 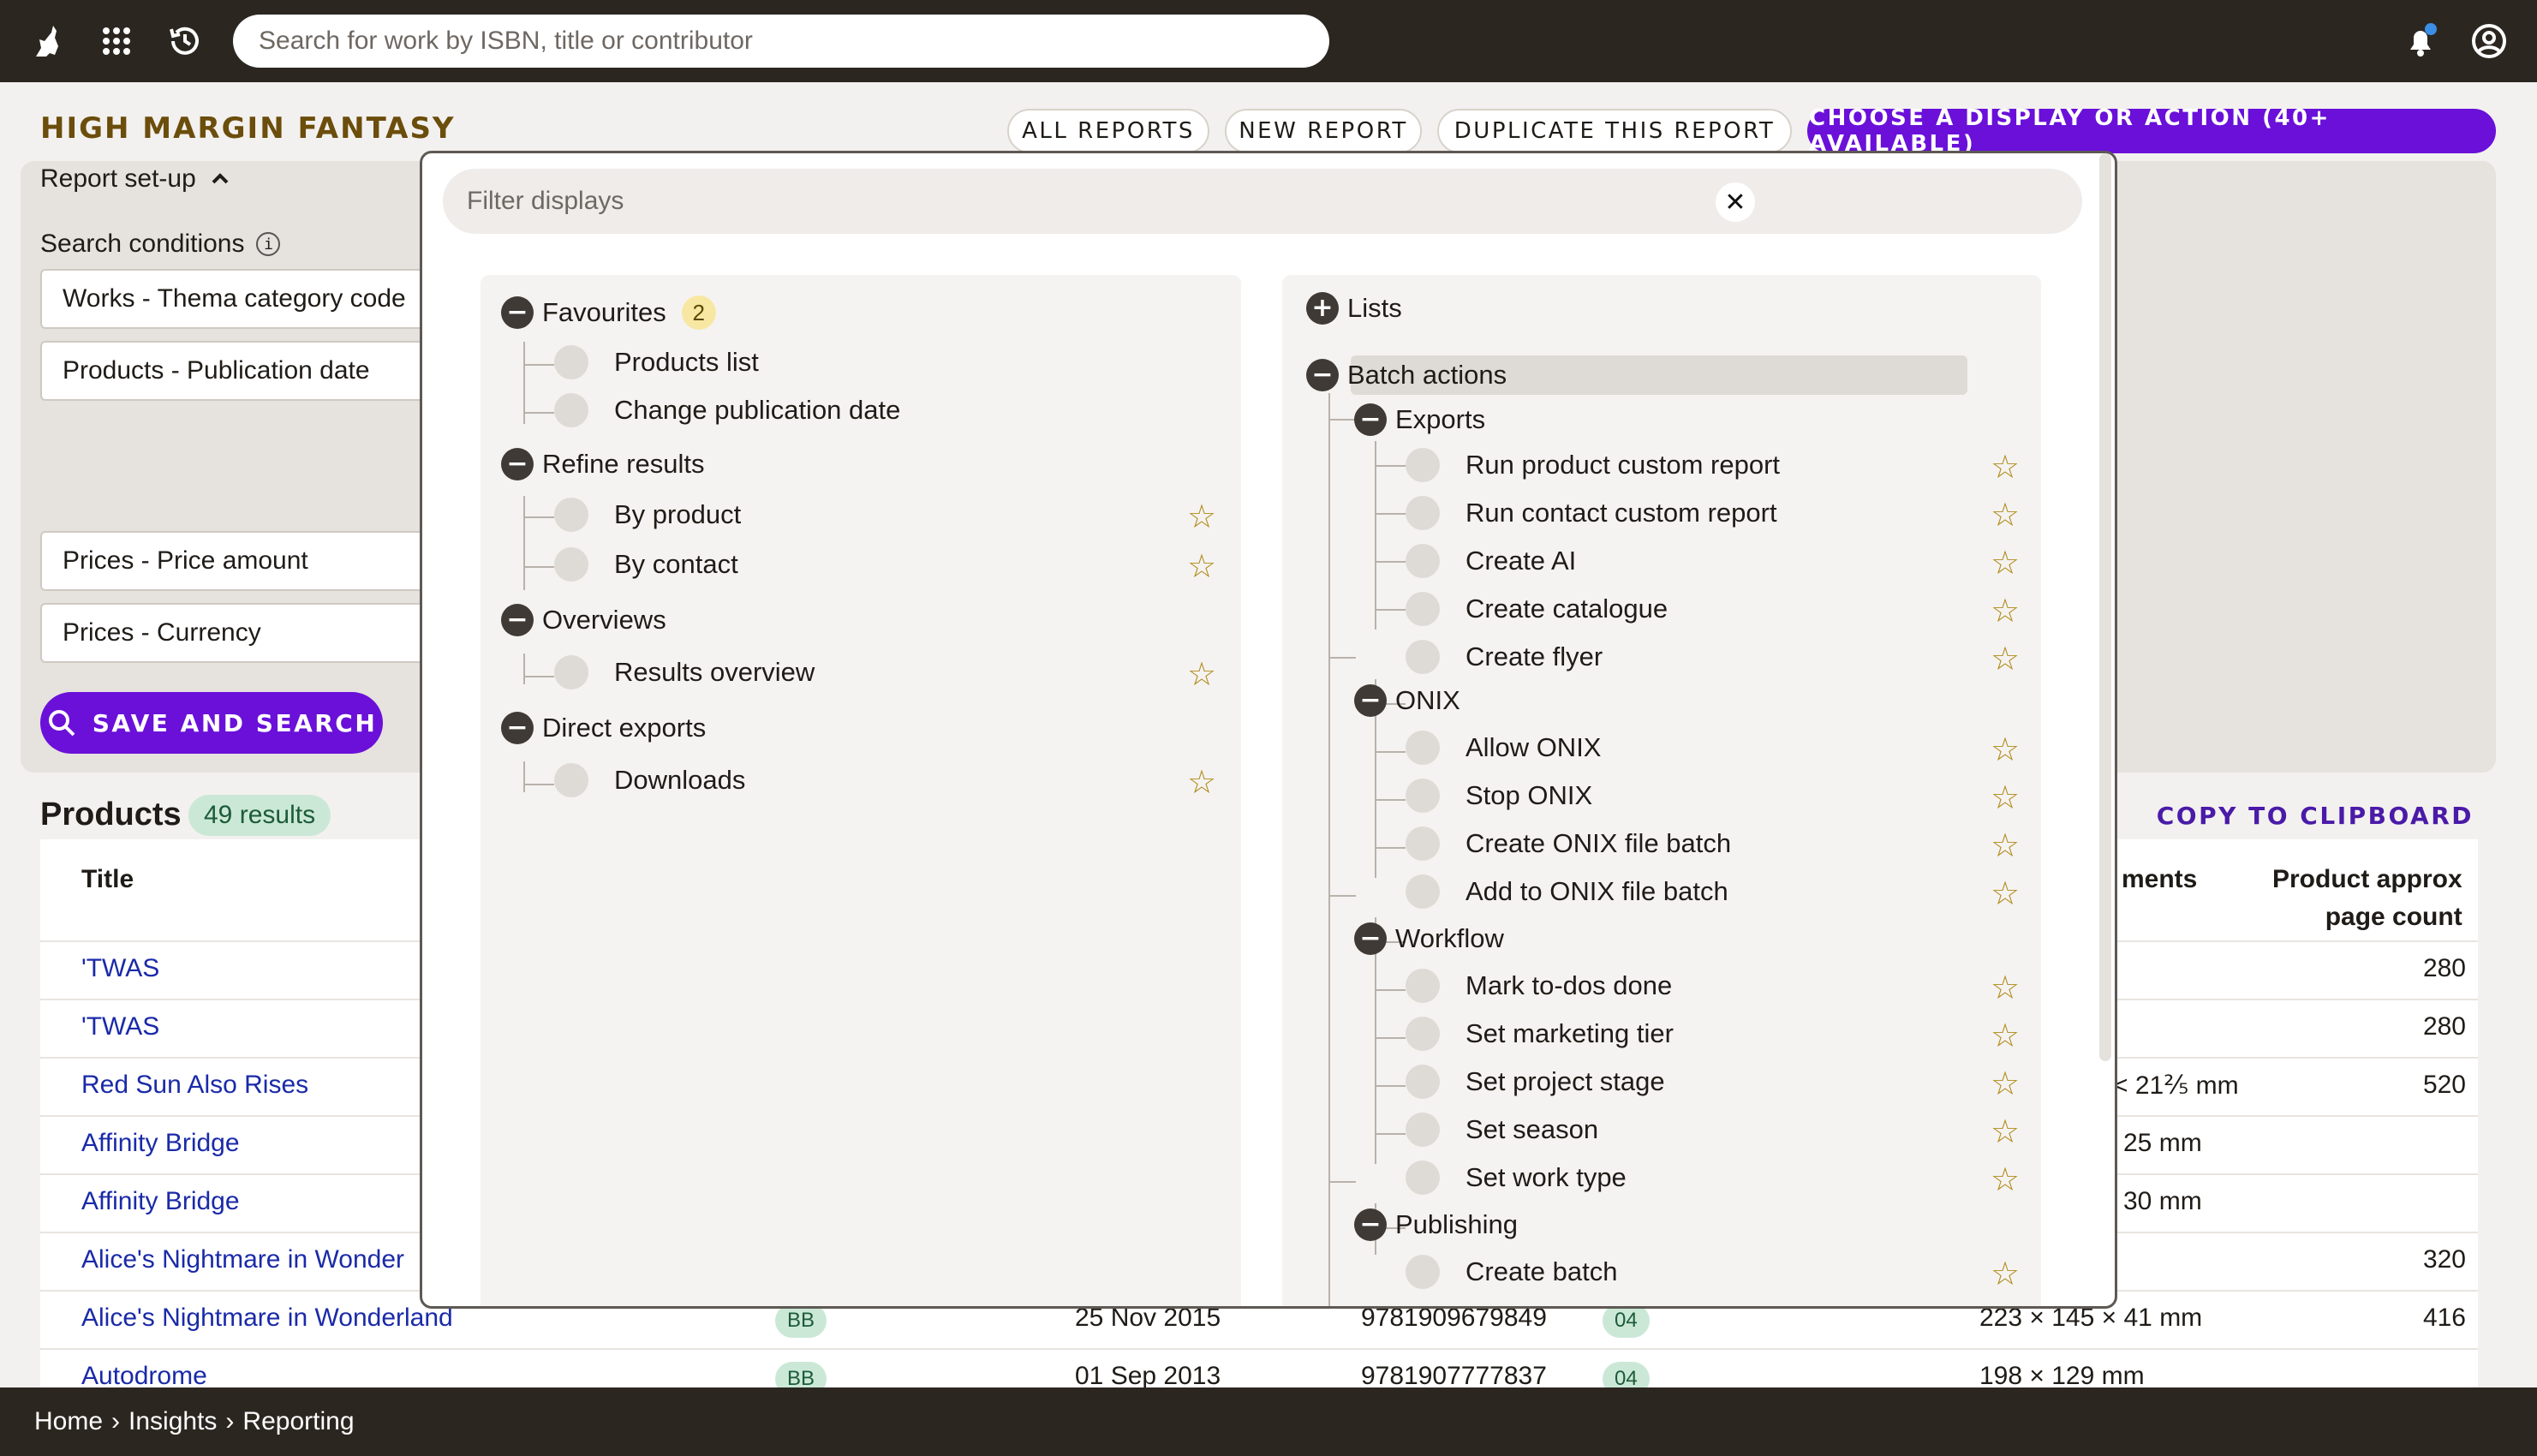 What do you see at coordinates (1429, 938) in the screenshot?
I see `group-workflow: − Workflow` at bounding box center [1429, 938].